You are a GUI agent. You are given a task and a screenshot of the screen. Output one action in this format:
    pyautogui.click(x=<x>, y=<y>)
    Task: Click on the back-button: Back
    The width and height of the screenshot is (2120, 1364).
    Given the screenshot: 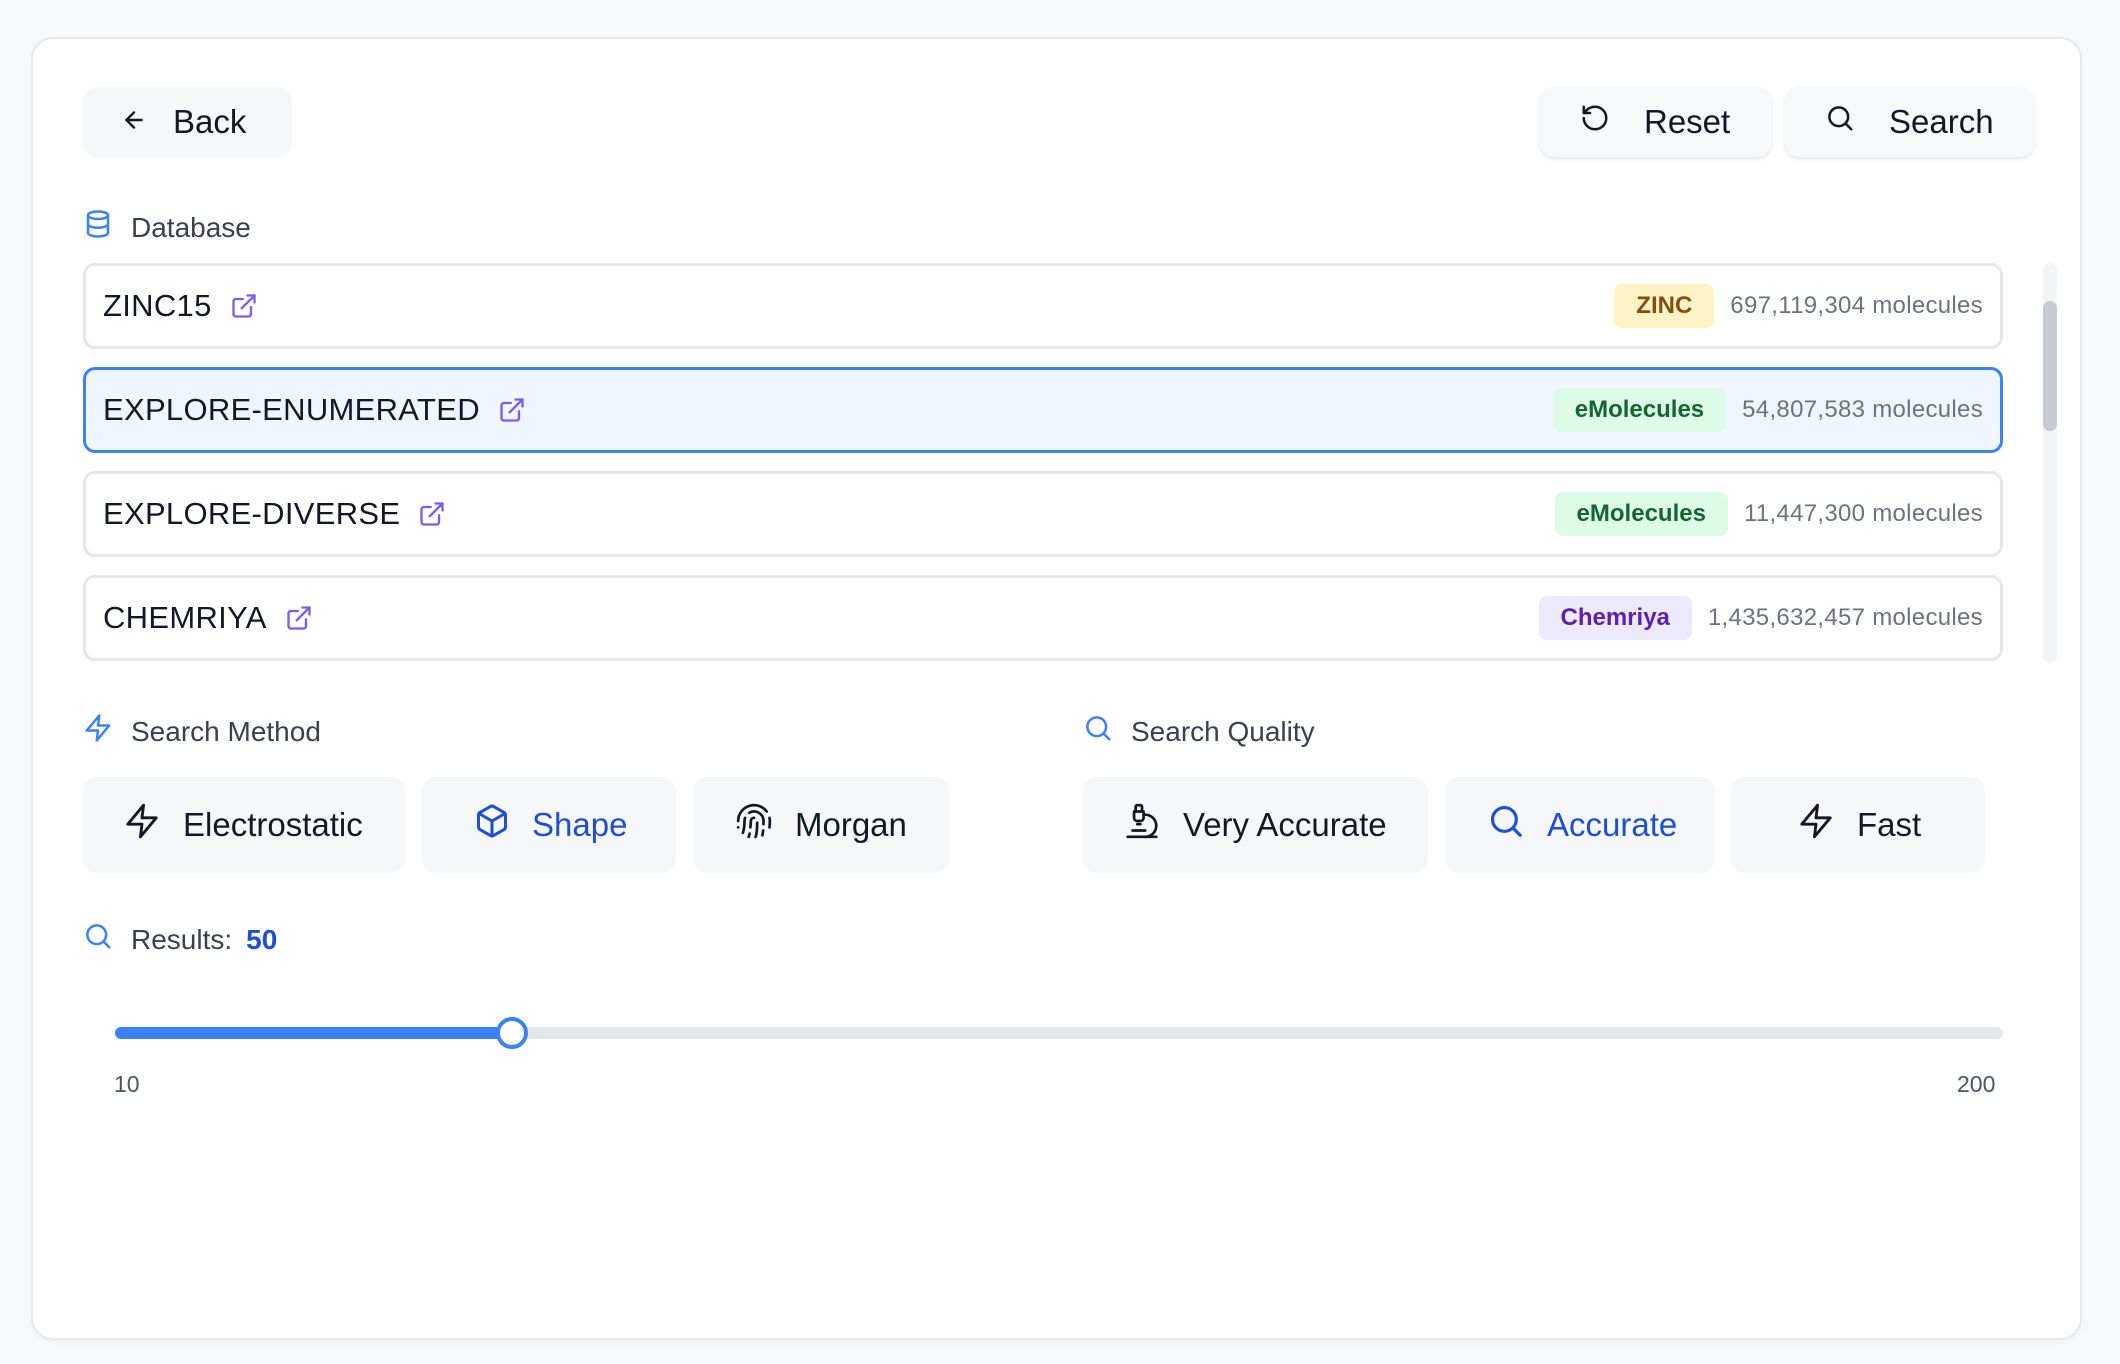 What is the action you would take?
    pyautogui.click(x=187, y=122)
    